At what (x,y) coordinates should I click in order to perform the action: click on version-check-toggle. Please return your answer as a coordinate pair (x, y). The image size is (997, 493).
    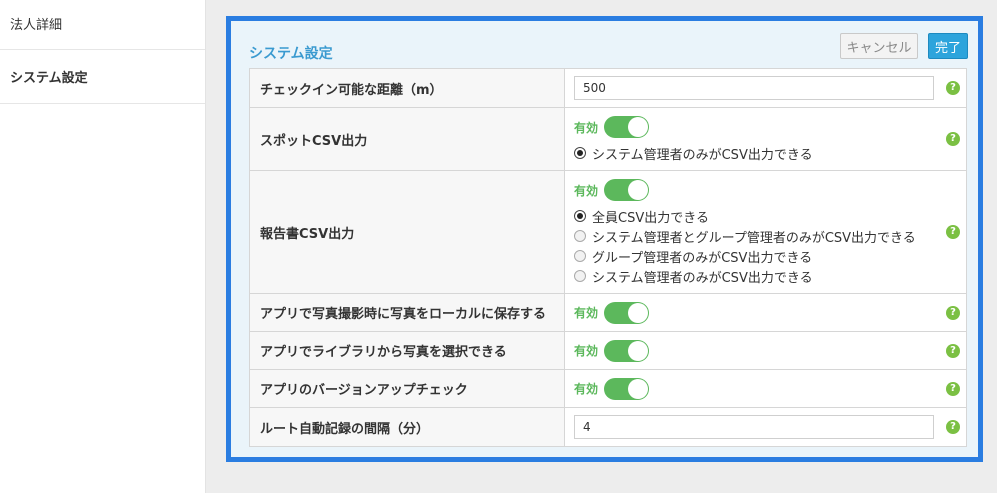
    Looking at the image, I should click on (627, 388).